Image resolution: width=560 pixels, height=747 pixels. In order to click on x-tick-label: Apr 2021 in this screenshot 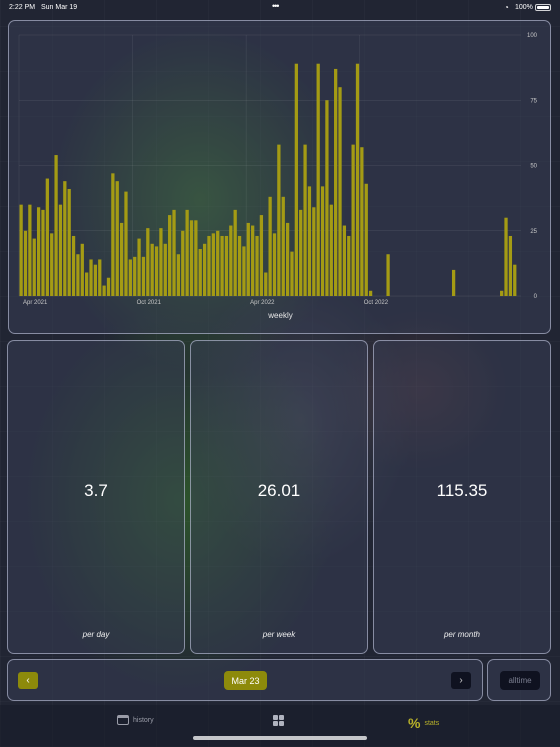, I will do `click(35, 303)`.